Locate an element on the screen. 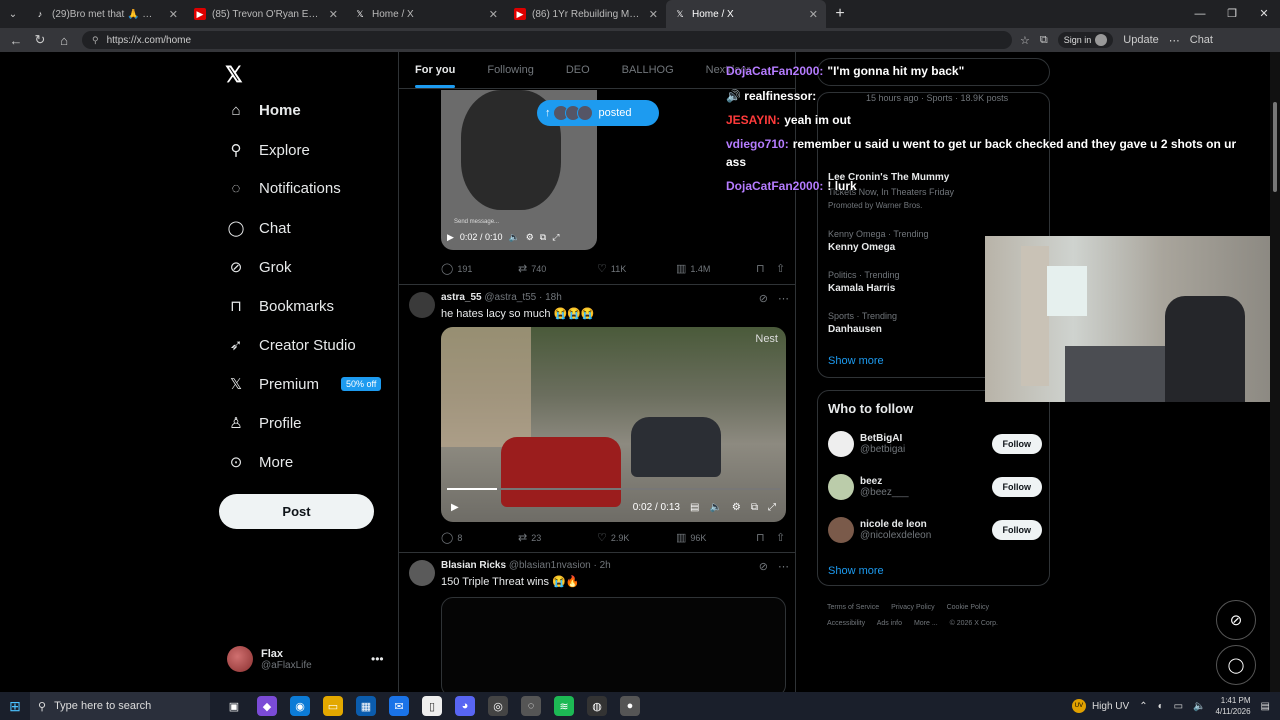  views-button: ▥ 1.4M is located at coordinates (716, 268).